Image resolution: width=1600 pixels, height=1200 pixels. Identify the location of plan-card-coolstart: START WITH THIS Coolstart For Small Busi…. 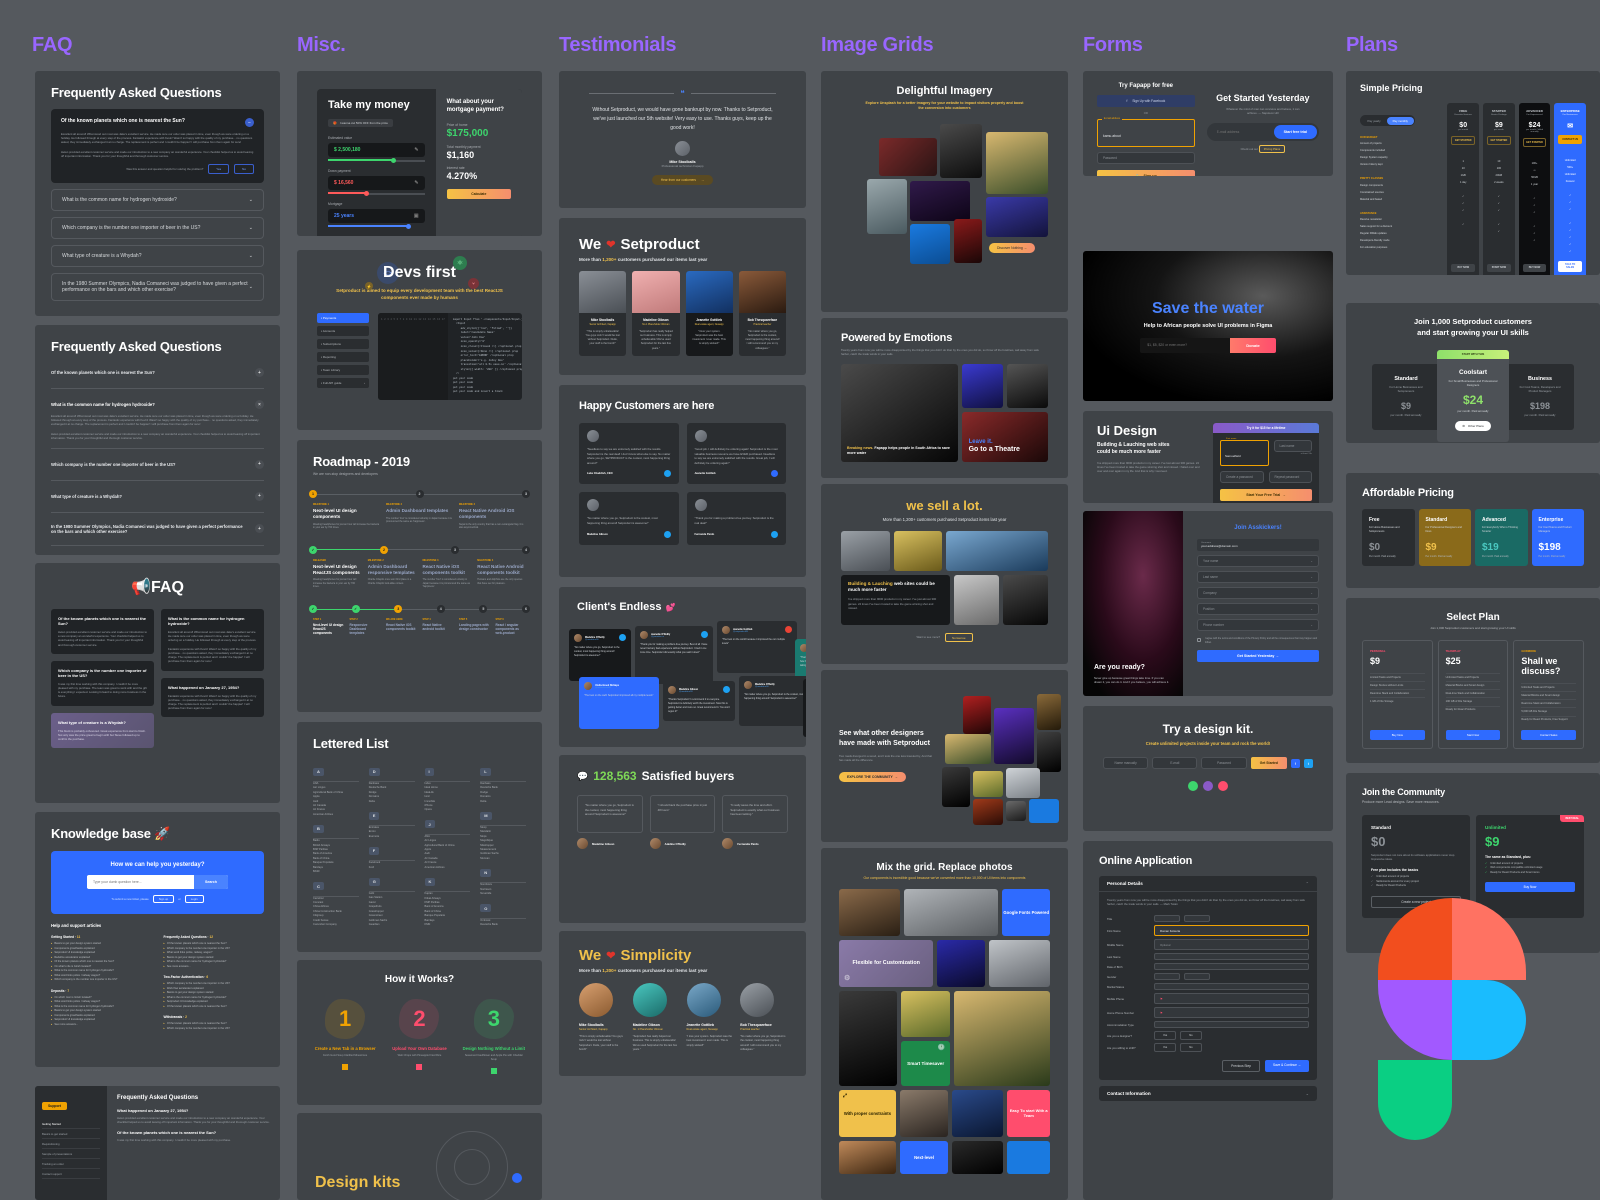
(1473, 396).